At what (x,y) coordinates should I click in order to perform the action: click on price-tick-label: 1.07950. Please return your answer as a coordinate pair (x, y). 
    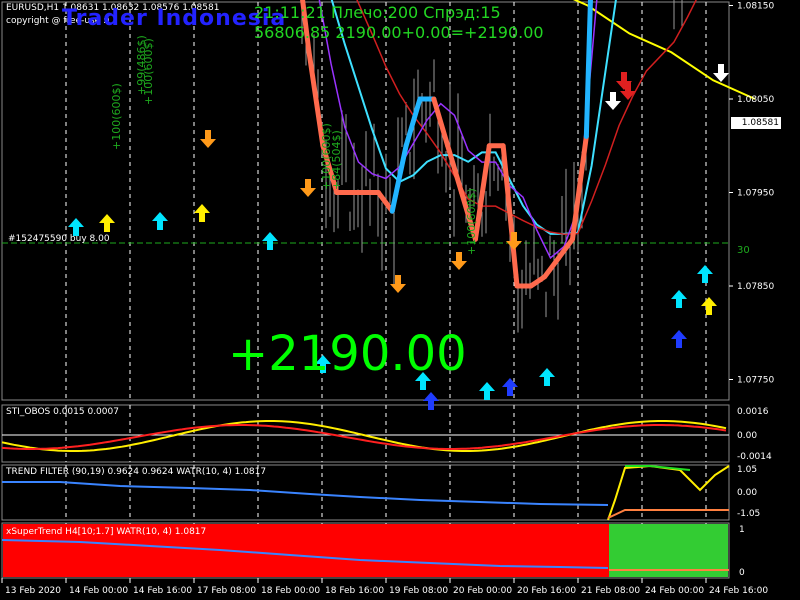
    Looking at the image, I should click on (755, 194).